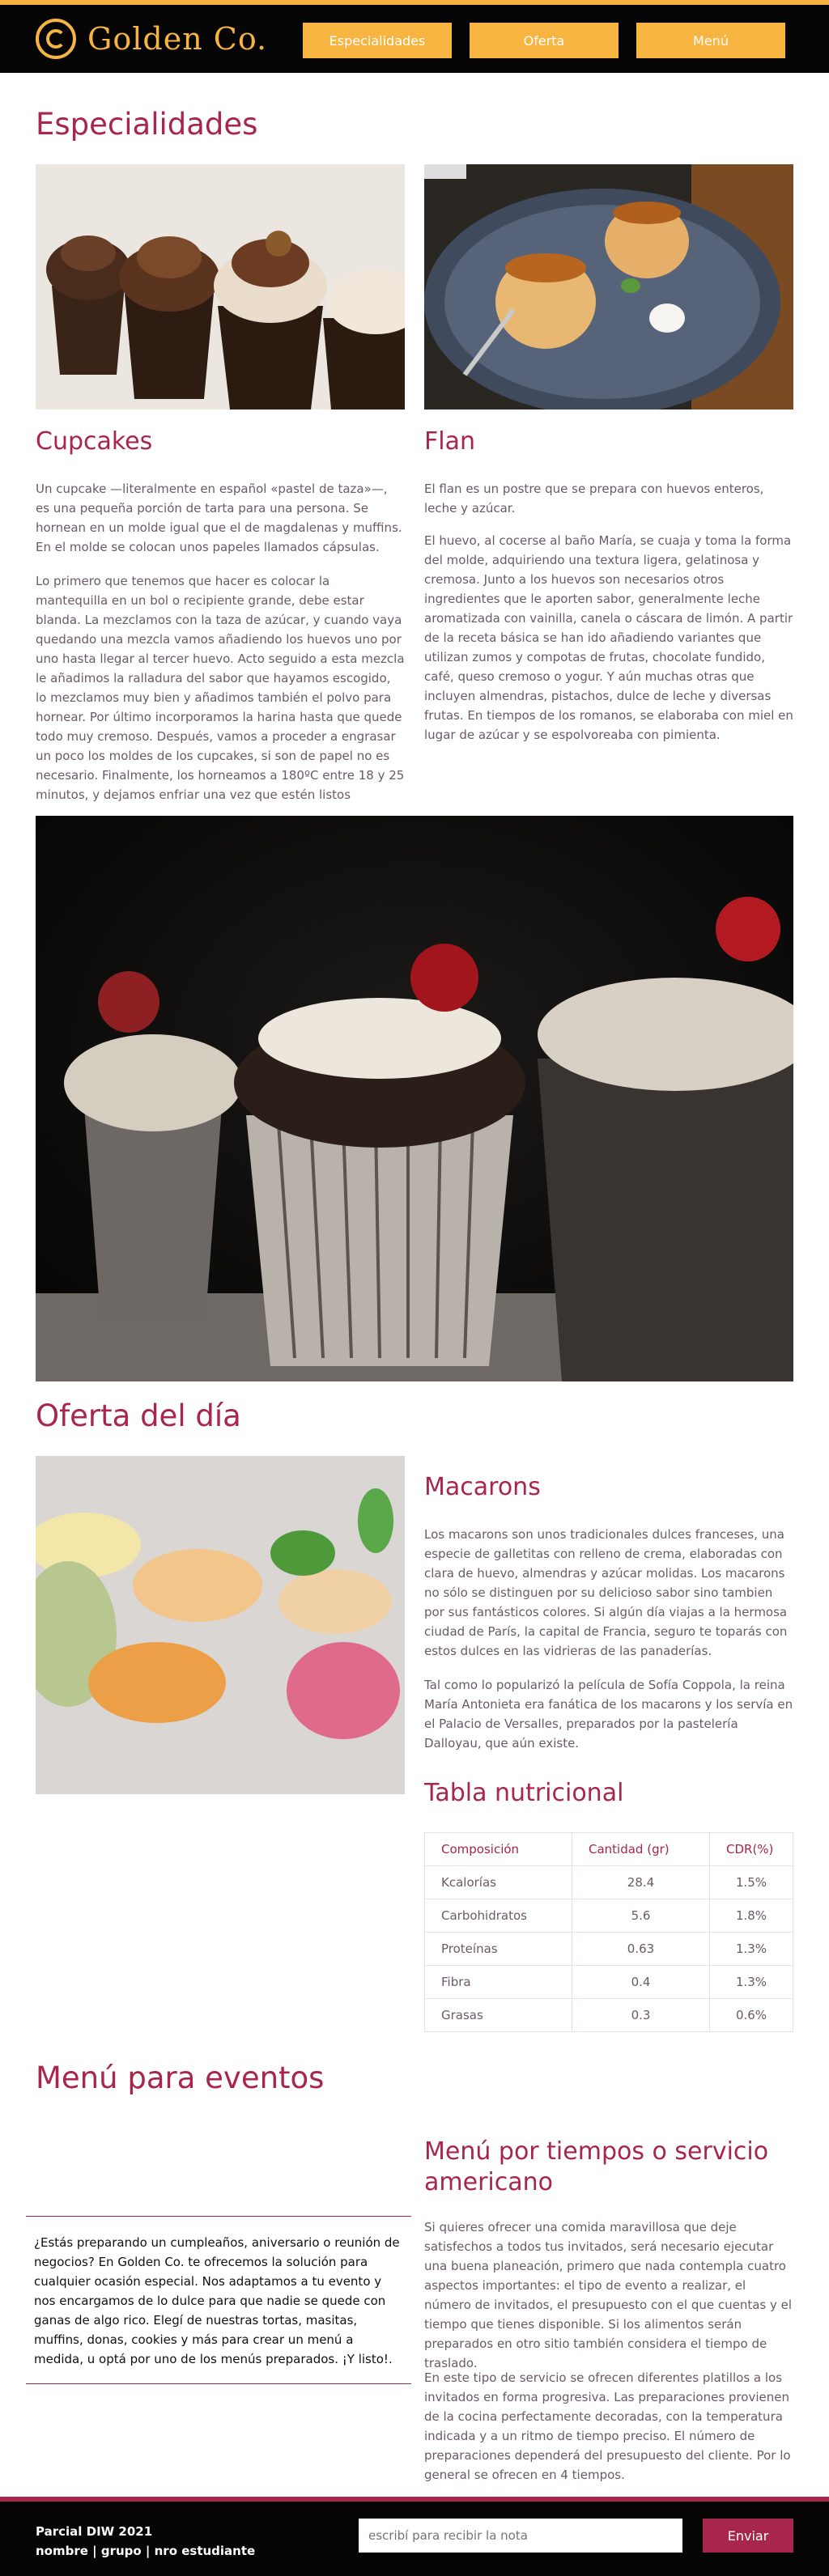 This screenshot has width=829, height=2576. I want to click on table-row: Fibra 0.4 1.3%, so click(608, 1982).